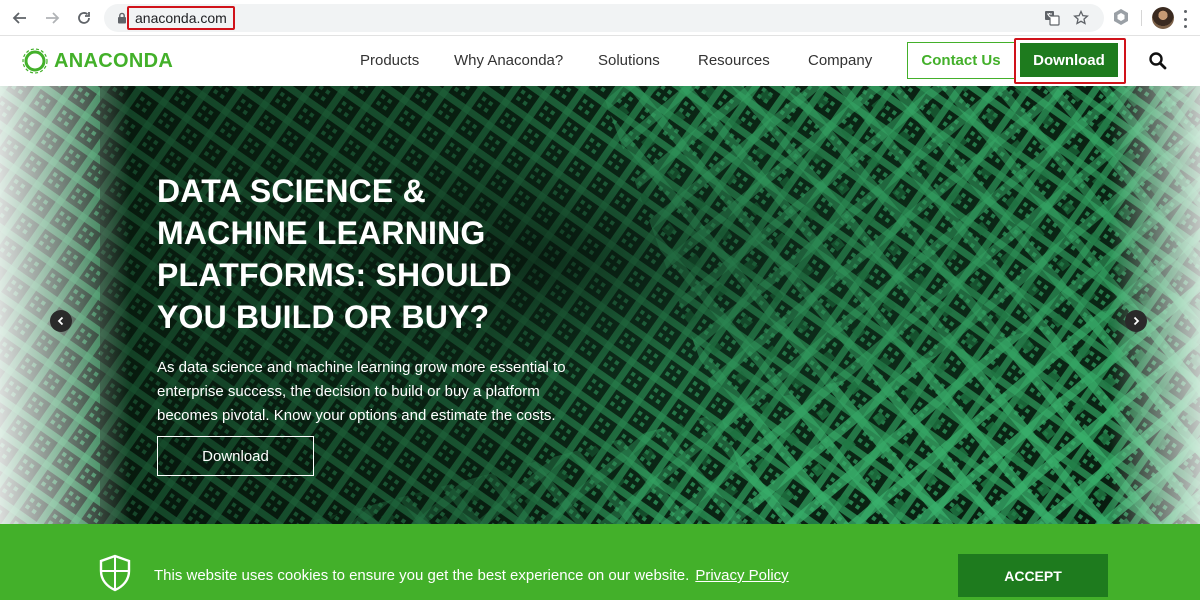  I want to click on nav-products: Products, so click(389, 60).